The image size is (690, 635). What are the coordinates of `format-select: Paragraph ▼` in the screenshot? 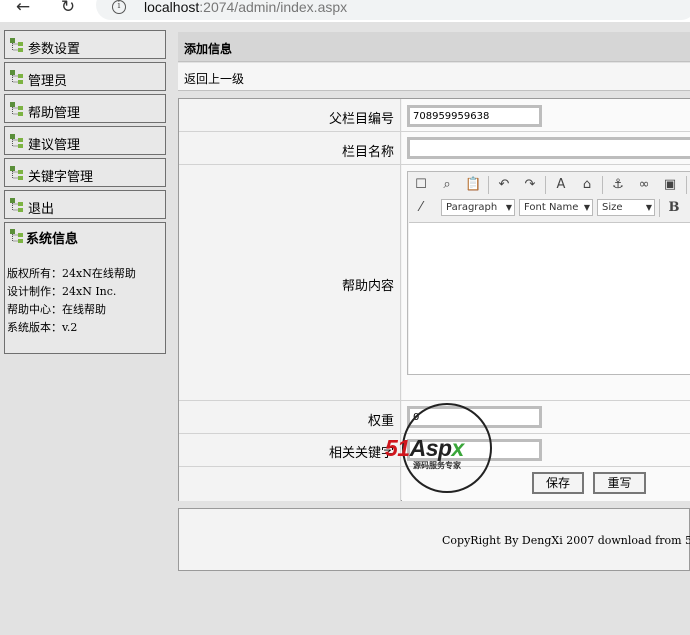 It's located at (478, 207).